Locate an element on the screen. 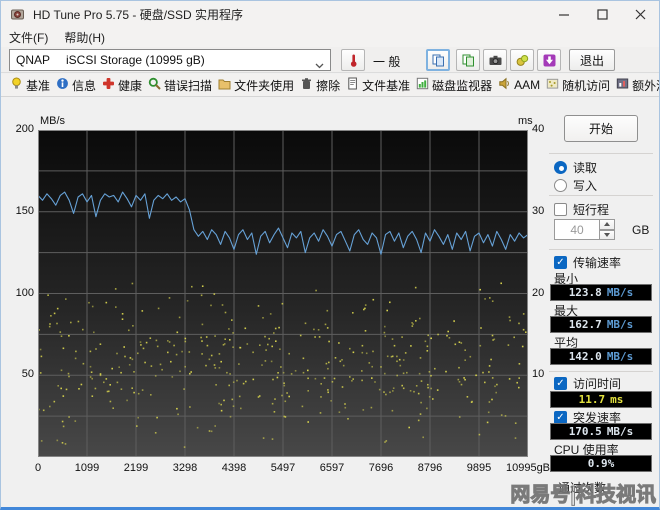 This screenshot has height=510, width=660. write-radio-label: 写入 is located at coordinates (585, 186).